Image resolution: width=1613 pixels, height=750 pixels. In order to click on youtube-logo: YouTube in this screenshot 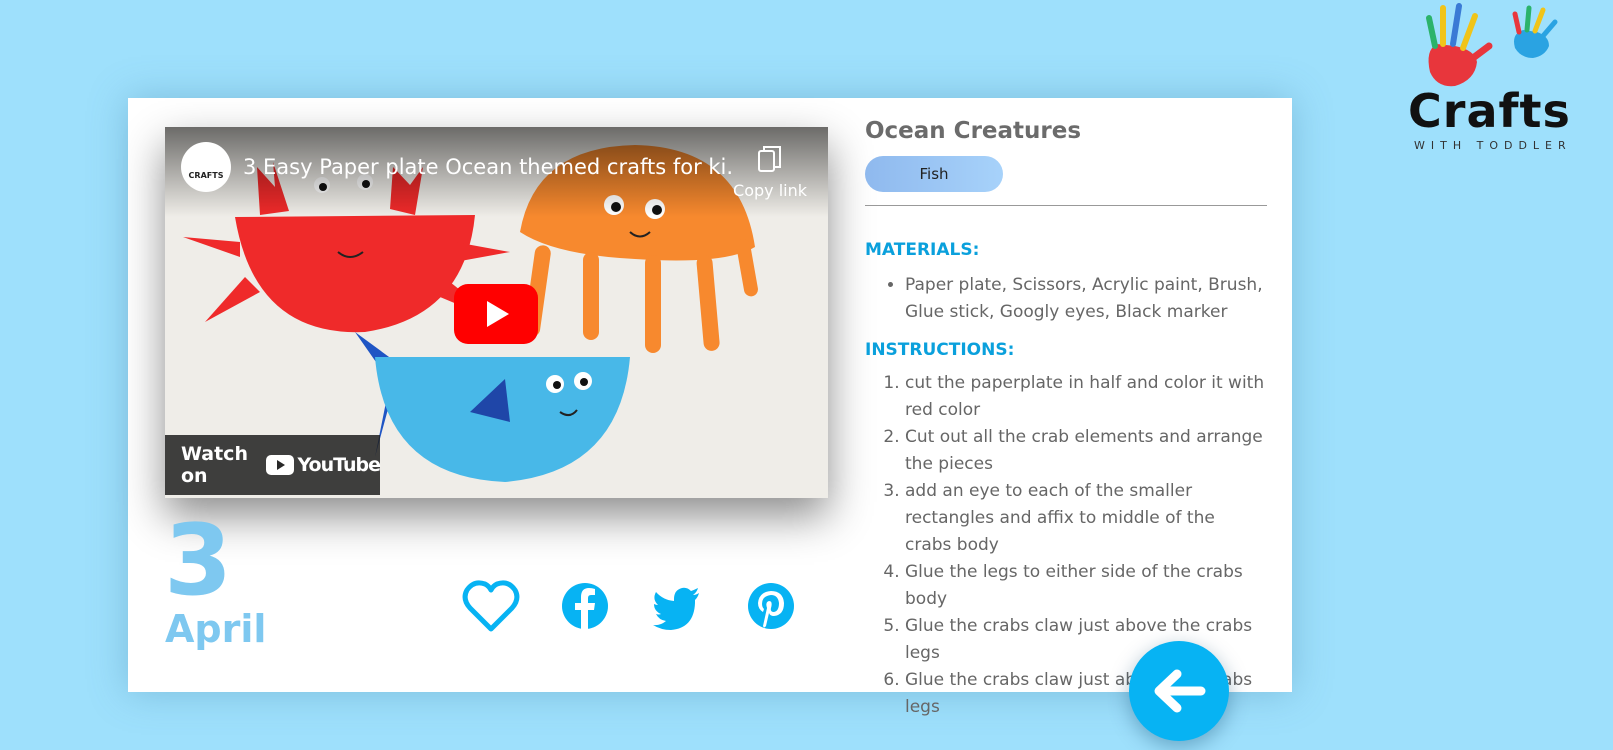, I will do `click(323, 465)`.